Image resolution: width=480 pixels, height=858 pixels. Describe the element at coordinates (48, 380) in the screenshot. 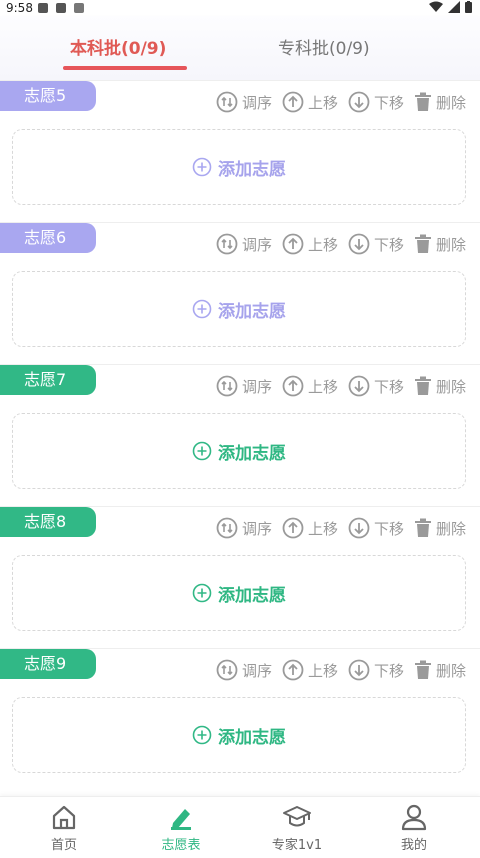

I see `volunteer-badge: 志愿7` at that location.